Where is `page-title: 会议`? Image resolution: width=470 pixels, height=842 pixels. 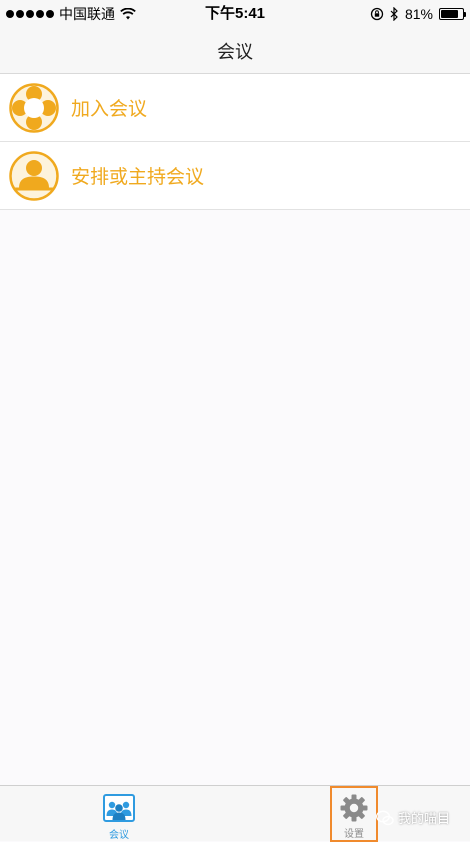
page-title: 会议 is located at coordinates (235, 52).